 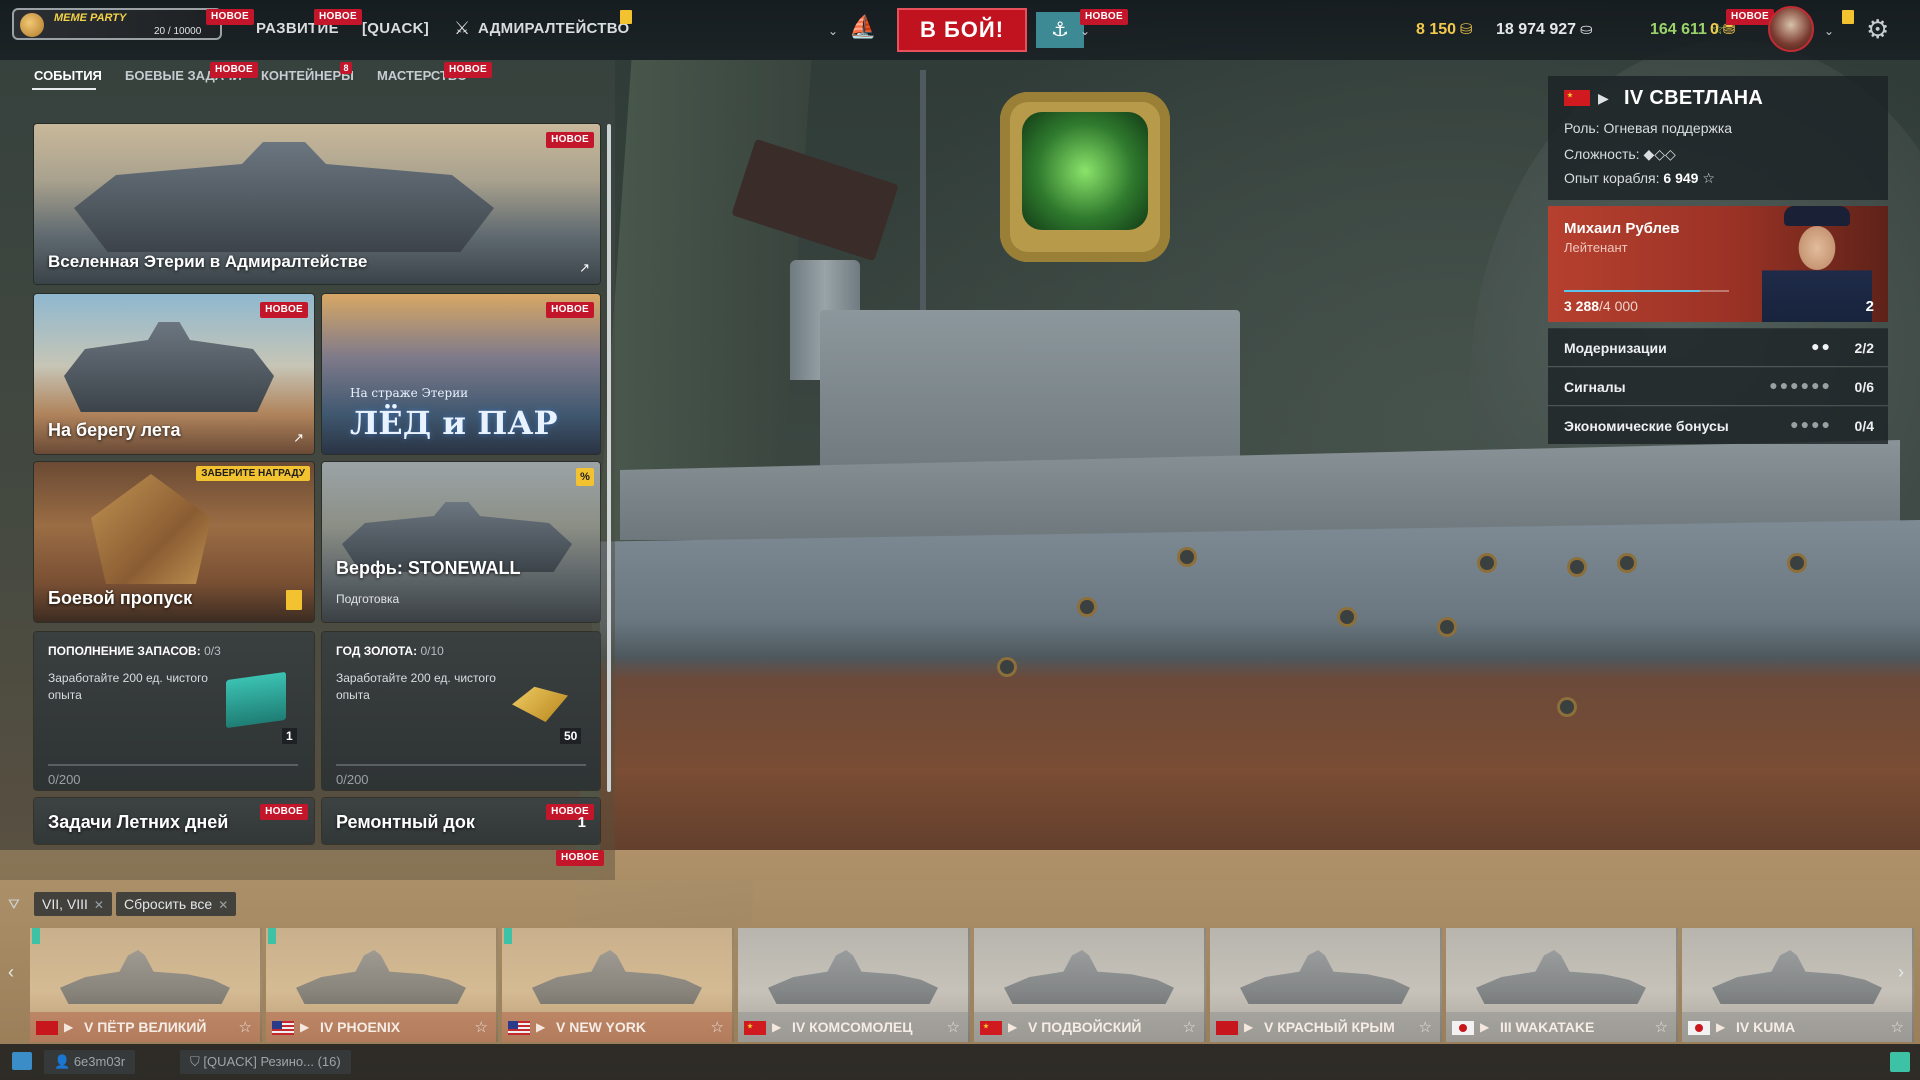 I want to click on battle-button: В БОЙ!, so click(x=962, y=30).